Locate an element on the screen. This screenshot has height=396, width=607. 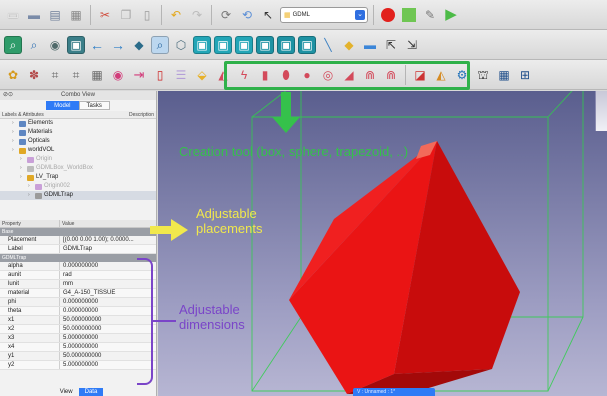
tree-item: › Origin002 is located at coordinates (78, 186).